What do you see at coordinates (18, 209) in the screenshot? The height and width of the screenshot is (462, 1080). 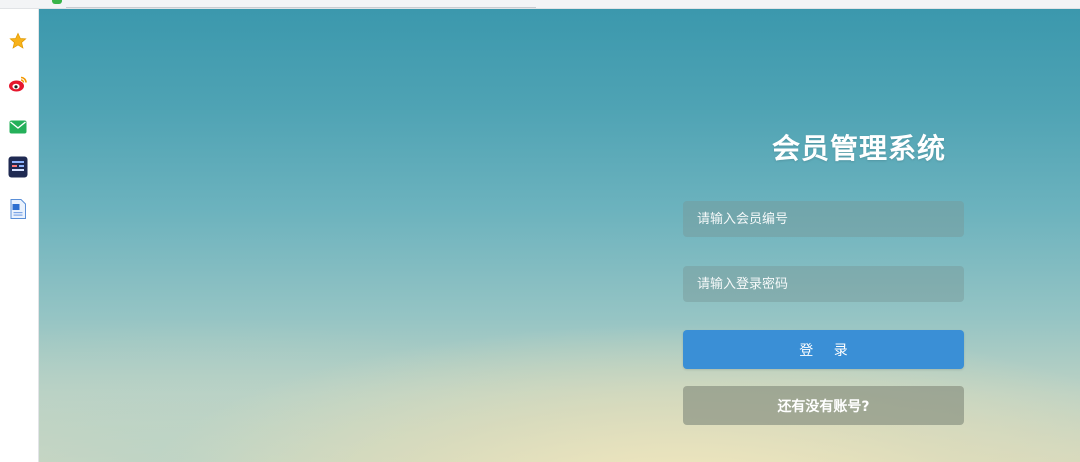 I see `document-icon` at bounding box center [18, 209].